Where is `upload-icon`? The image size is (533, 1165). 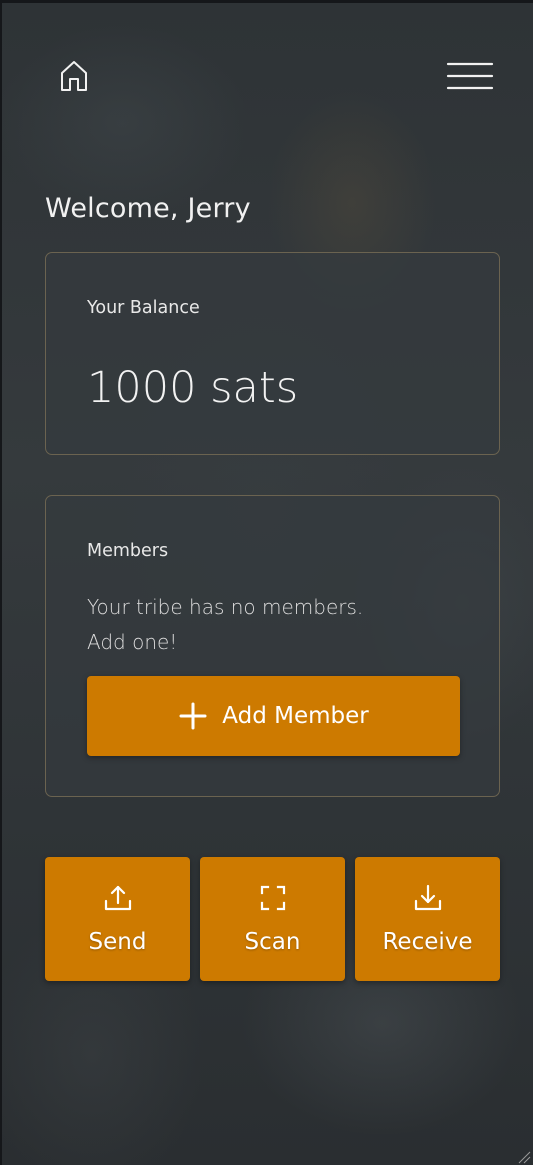 upload-icon is located at coordinates (118, 898).